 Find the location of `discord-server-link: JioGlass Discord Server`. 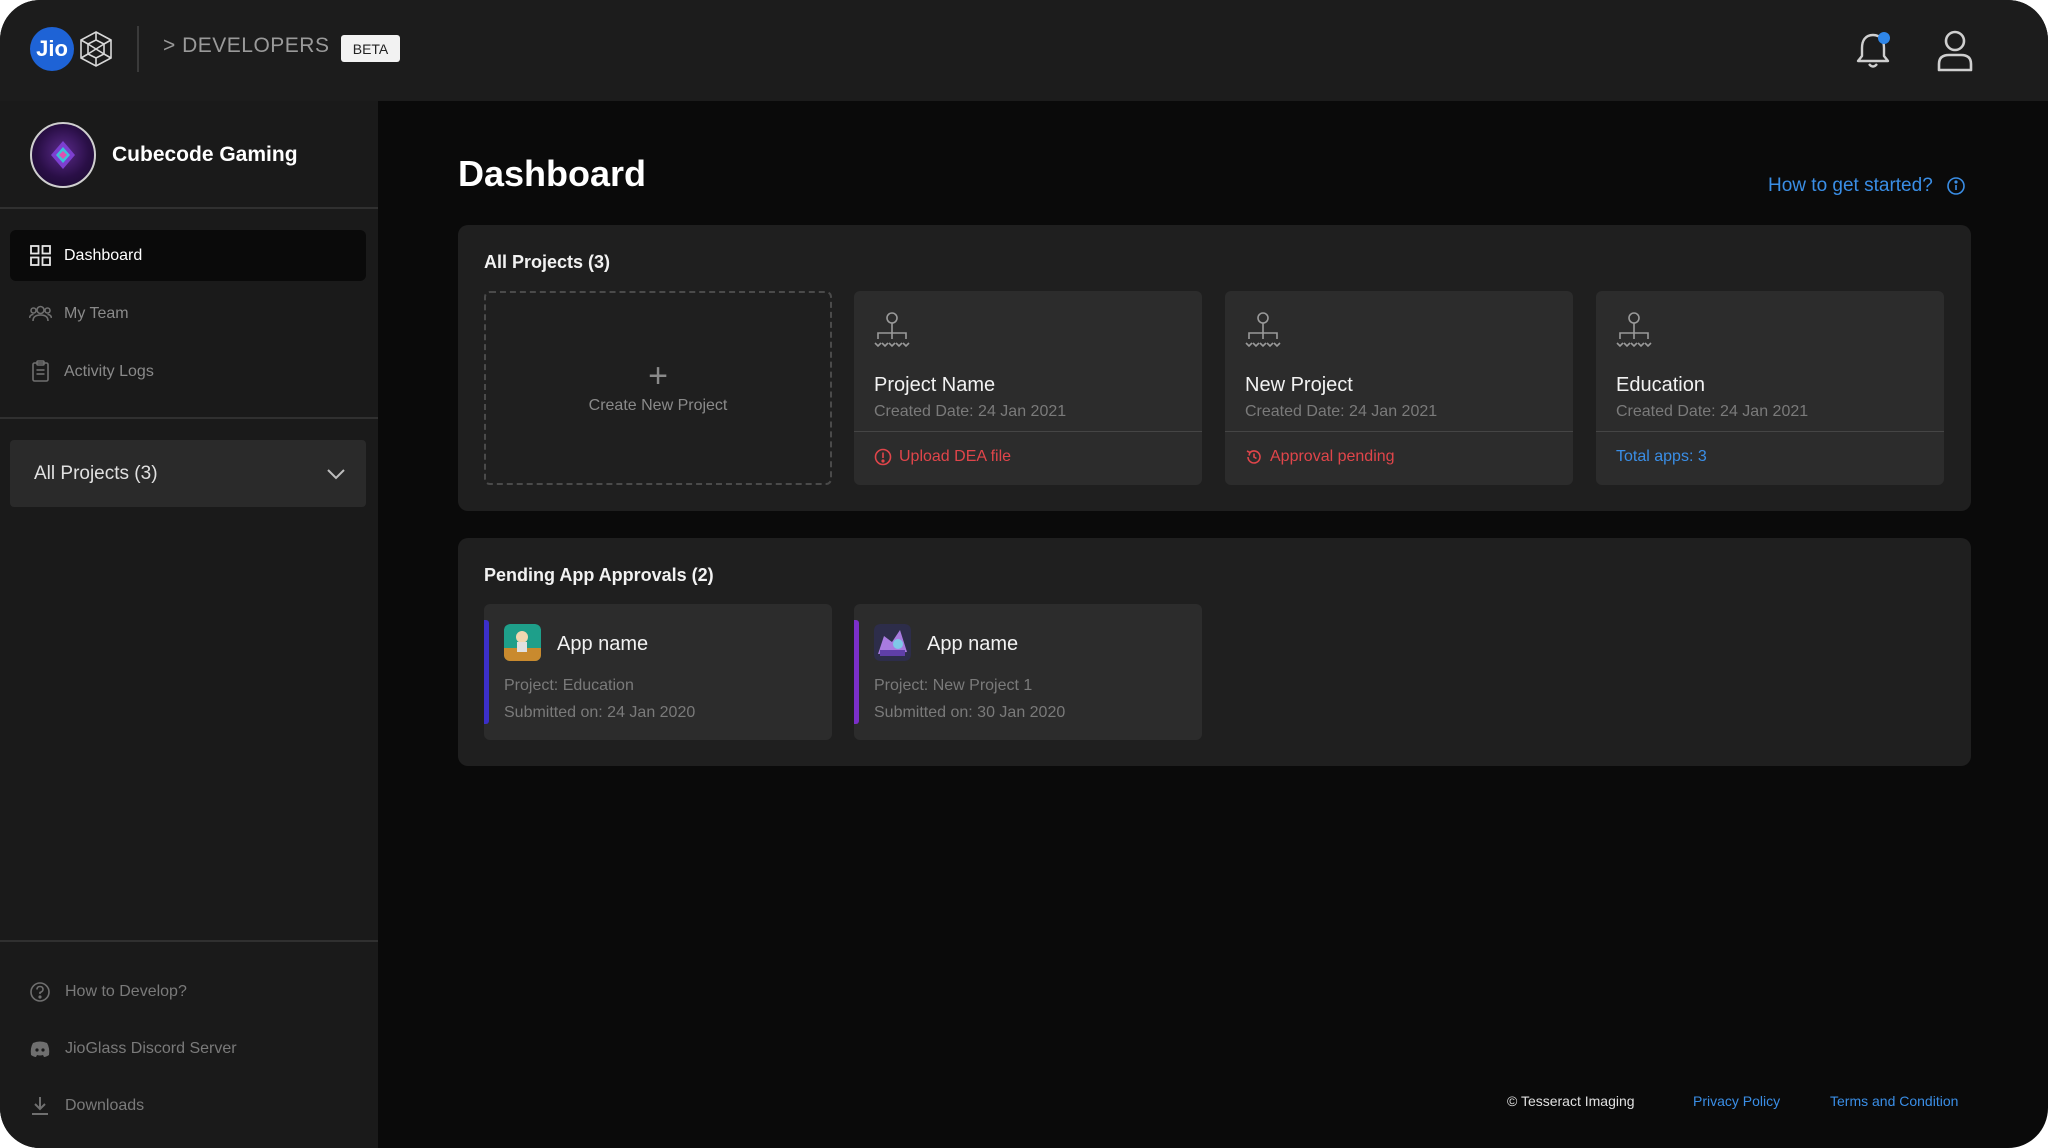

discord-server-link: JioGlass Discord Server is located at coordinates (133, 1049).